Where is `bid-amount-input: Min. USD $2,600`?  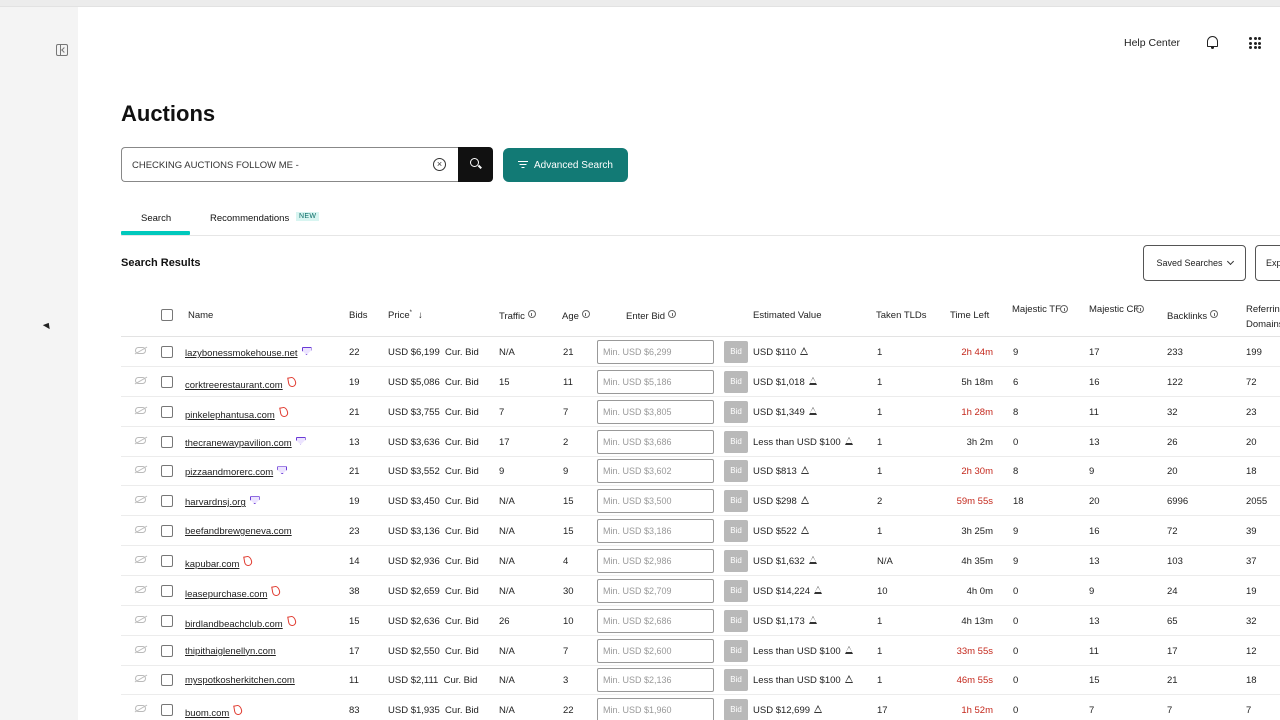 bid-amount-input: Min. USD $2,600 is located at coordinates (655, 650).